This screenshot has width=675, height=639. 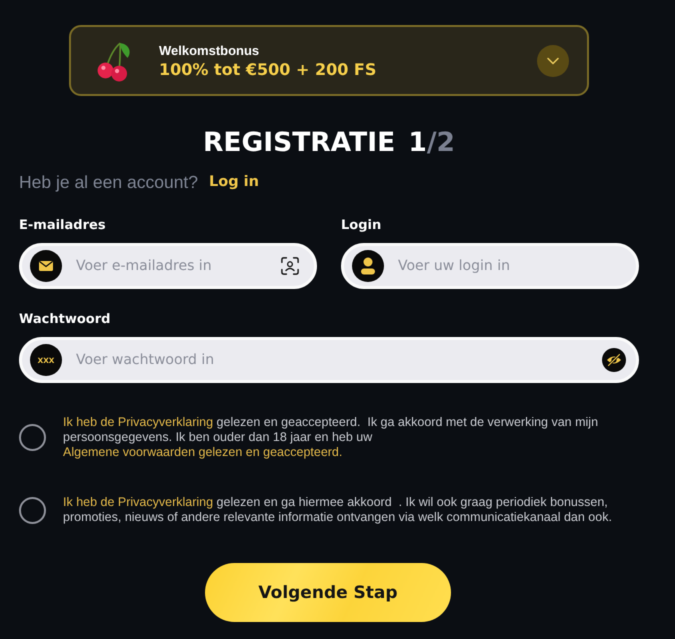 What do you see at coordinates (202, 452) in the screenshot?
I see `consent-link: Algemene voorwaarden gelezen en geaccepteerd.` at bounding box center [202, 452].